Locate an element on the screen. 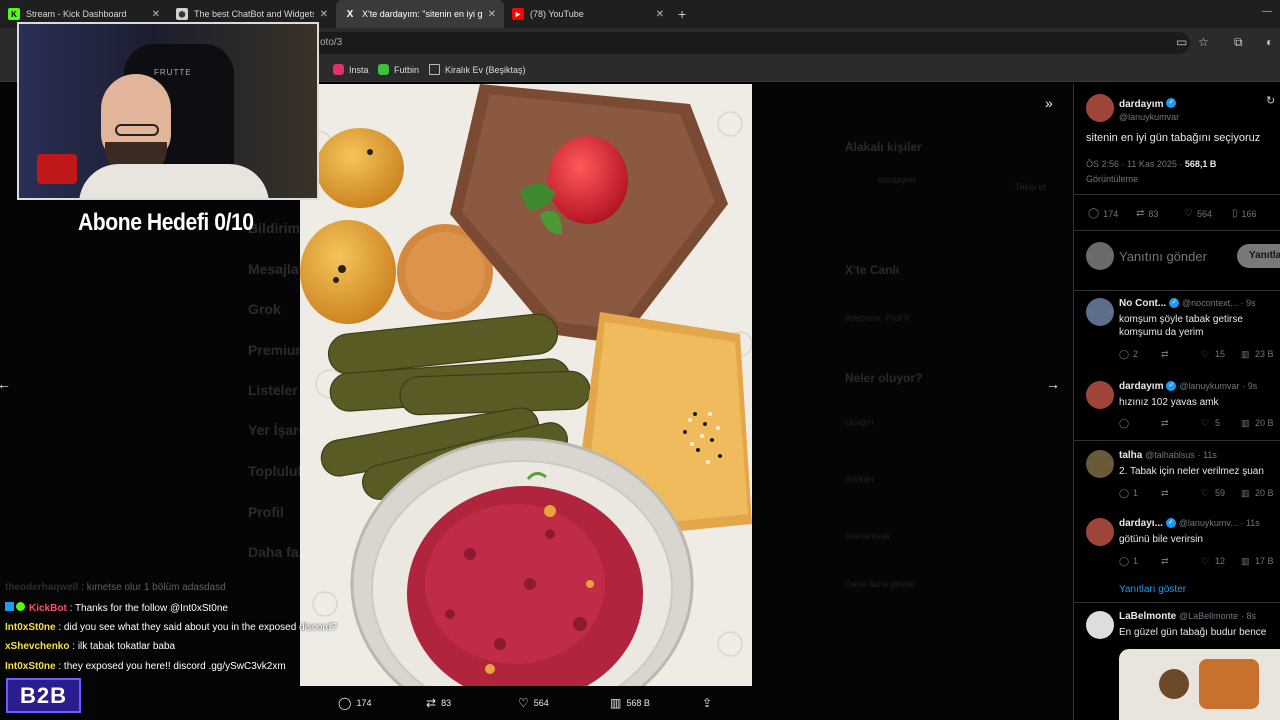 The image size is (1280, 720). author-info: dardayım ✓ @lanuykumvar is located at coordinates (1149, 108).